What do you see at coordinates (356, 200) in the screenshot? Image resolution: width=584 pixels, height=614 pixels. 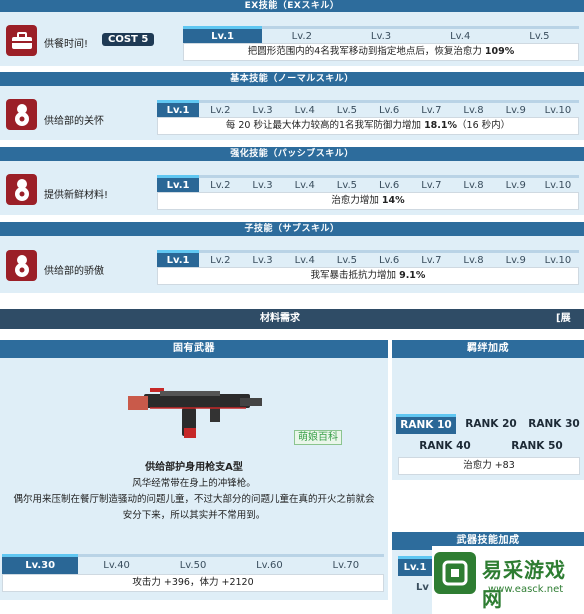 I see `enhanced-skill-desc-text: 治愈力增加` at bounding box center [356, 200].